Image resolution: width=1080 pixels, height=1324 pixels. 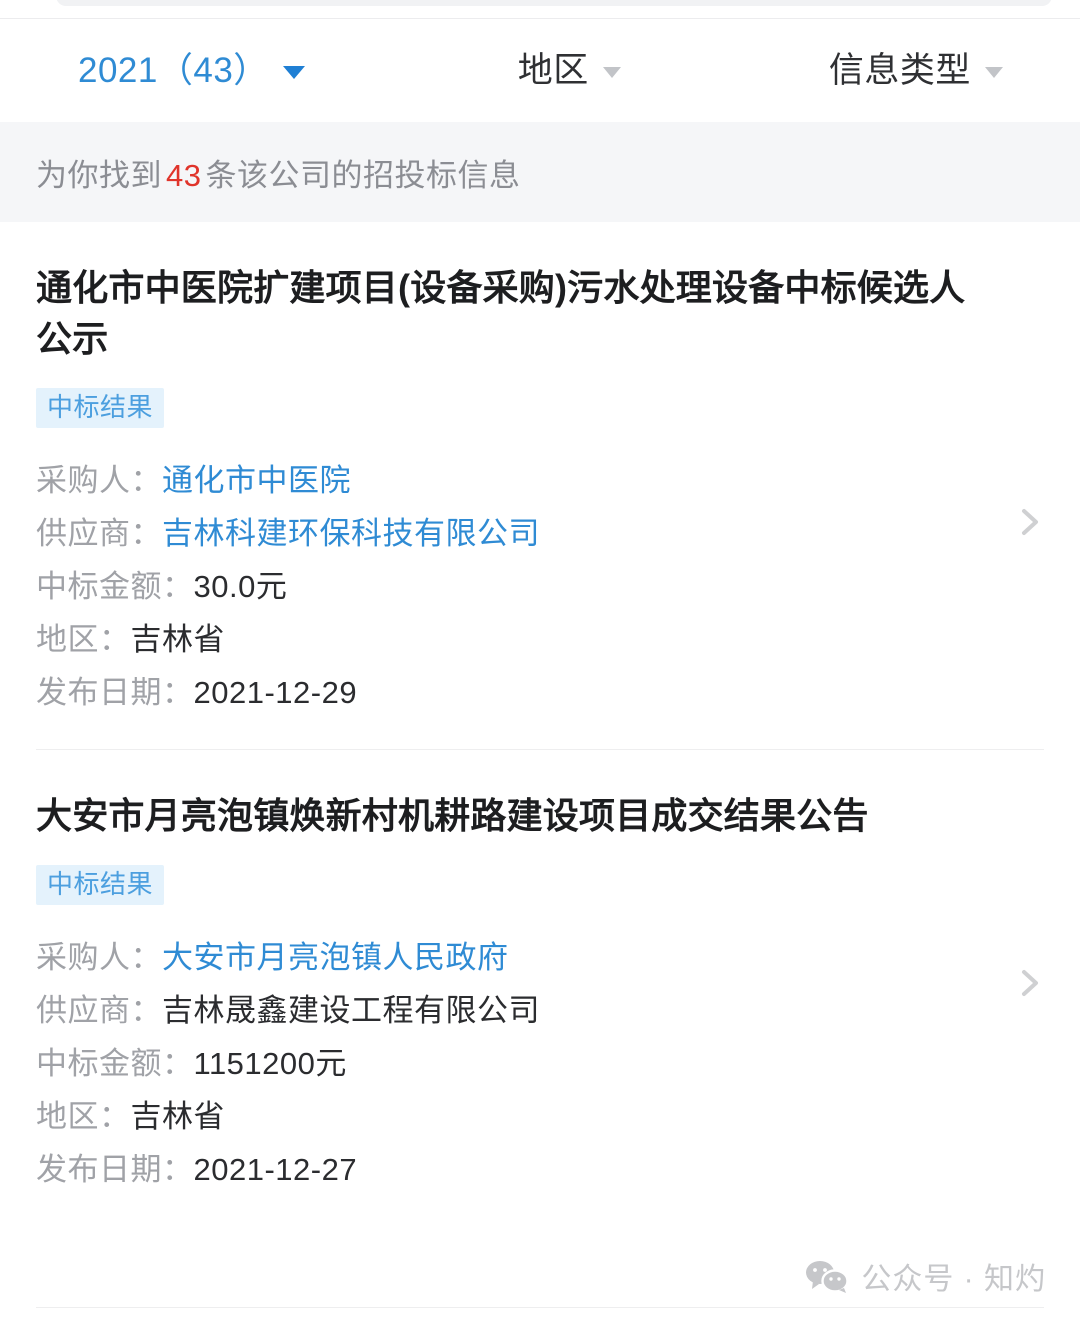 What do you see at coordinates (554, 3) in the screenshot?
I see `top-partial-strip` at bounding box center [554, 3].